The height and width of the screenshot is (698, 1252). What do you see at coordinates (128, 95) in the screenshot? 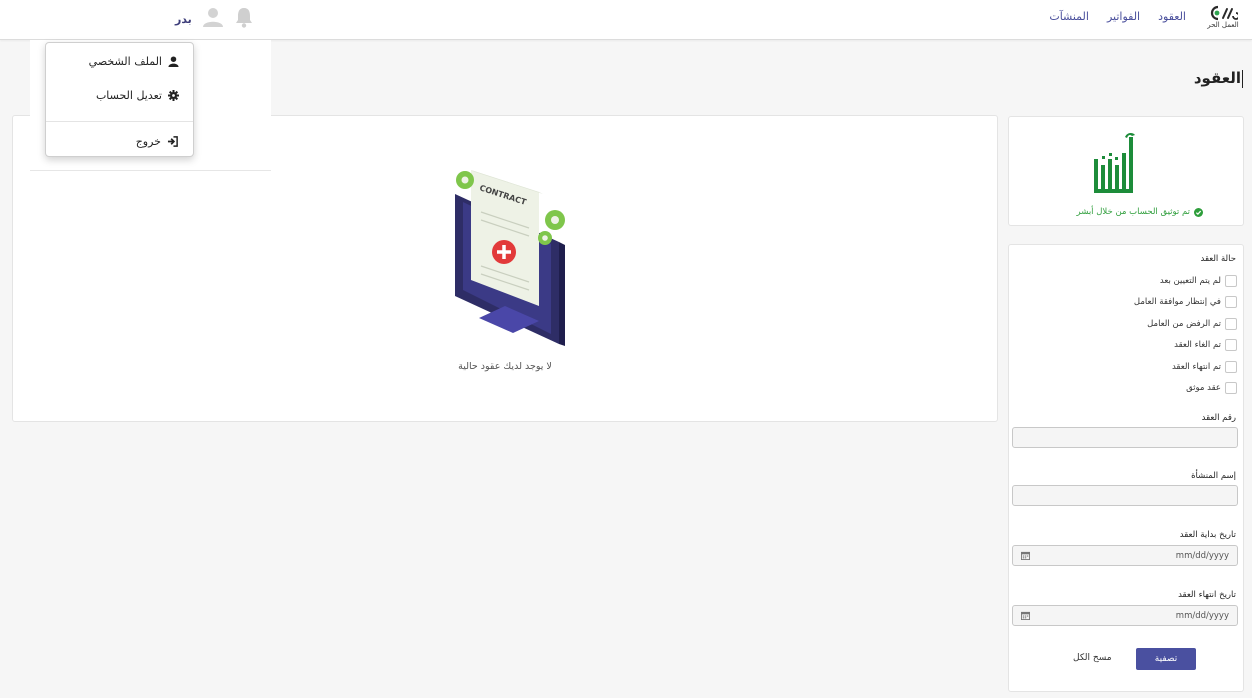
I see `menu-item-edit-account-label: تعديل الحساب` at bounding box center [128, 95].